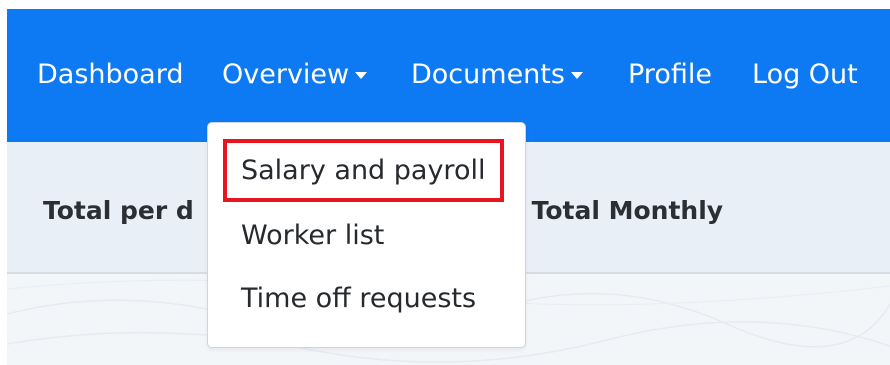 The width and height of the screenshot is (890, 365). I want to click on summary-heading-right: d Total Monthly, so click(614, 210).